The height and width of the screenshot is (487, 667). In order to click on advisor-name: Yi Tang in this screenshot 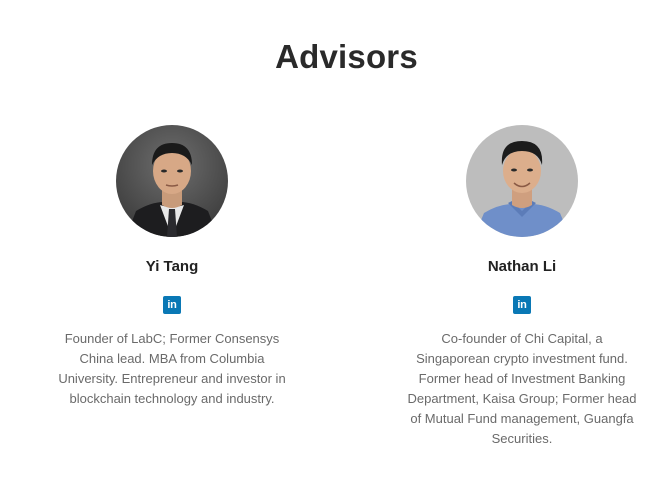, I will do `click(172, 266)`.